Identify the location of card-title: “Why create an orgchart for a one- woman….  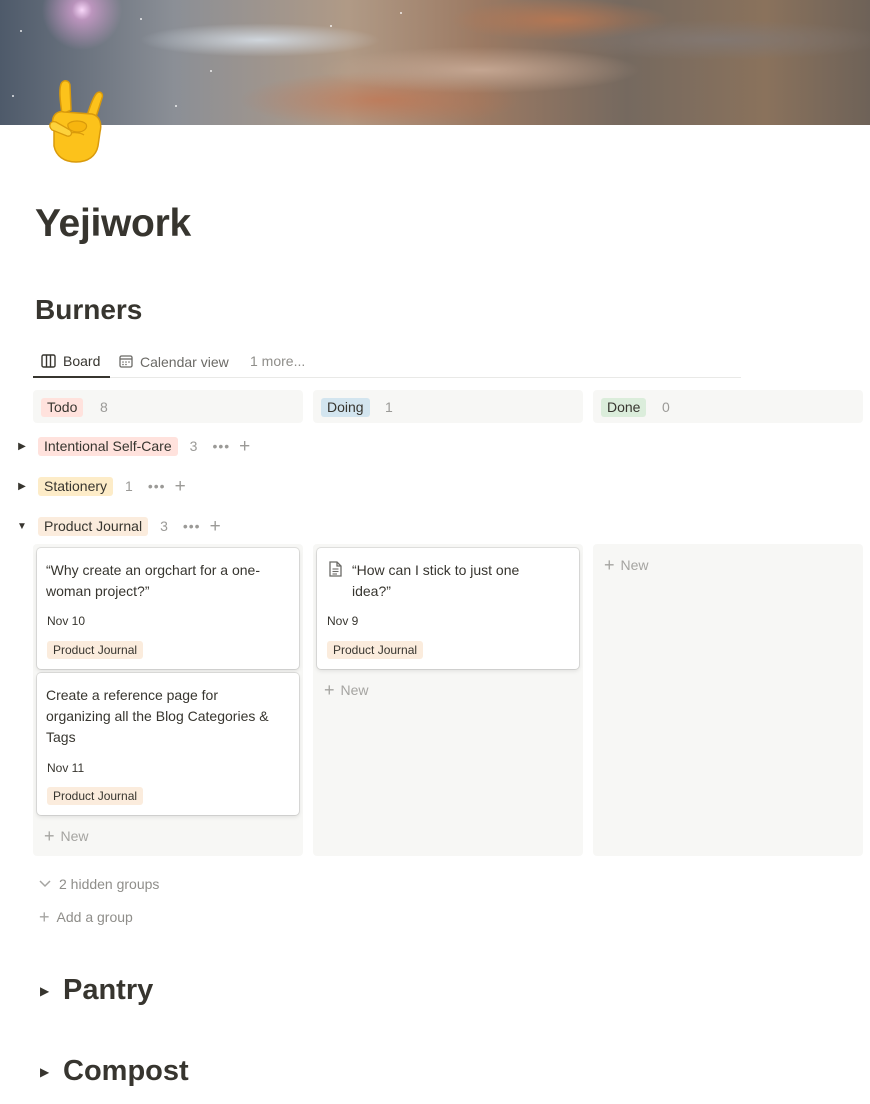
(153, 581).